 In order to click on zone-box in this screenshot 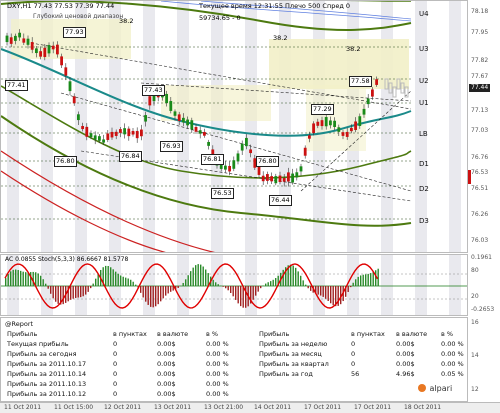, I will do `click(336, 118)`.